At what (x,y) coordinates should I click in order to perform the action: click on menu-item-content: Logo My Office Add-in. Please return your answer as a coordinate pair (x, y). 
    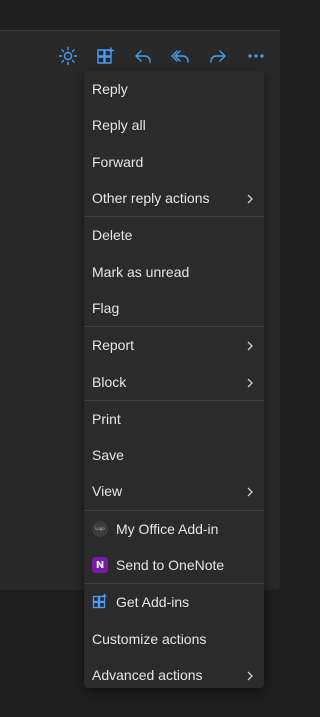
    Looking at the image, I should click on (155, 528).